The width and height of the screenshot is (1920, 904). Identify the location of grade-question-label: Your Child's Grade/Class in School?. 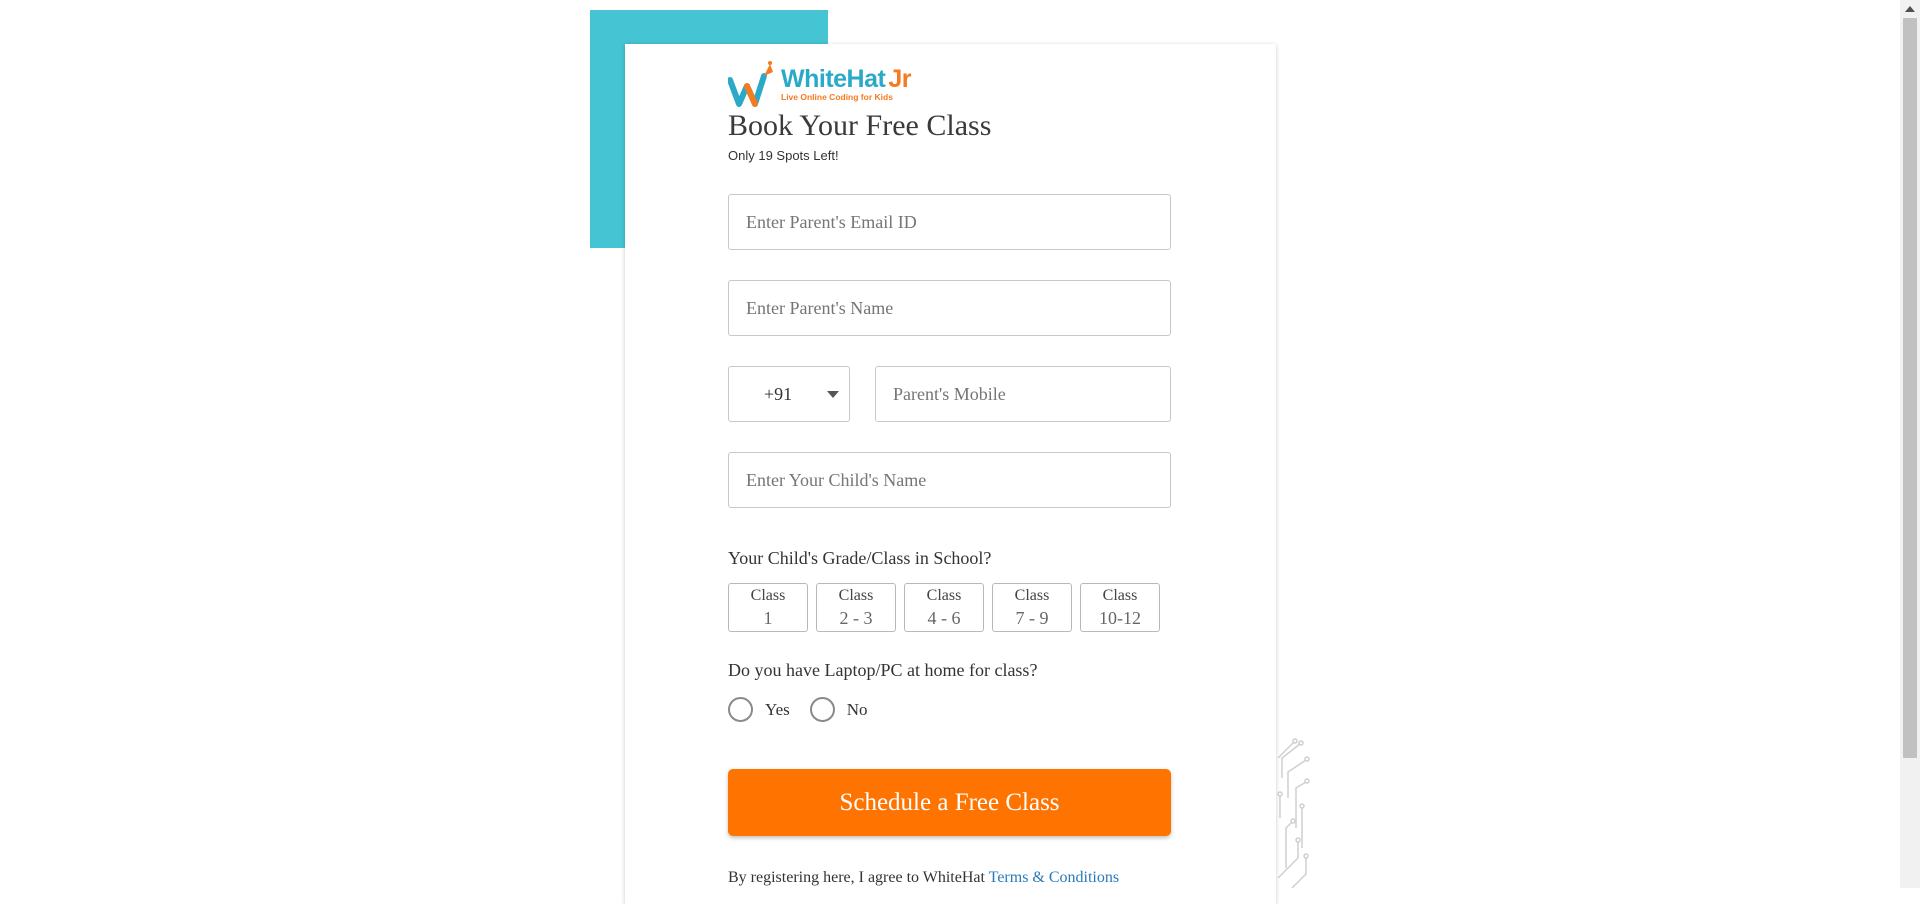
(860, 558).